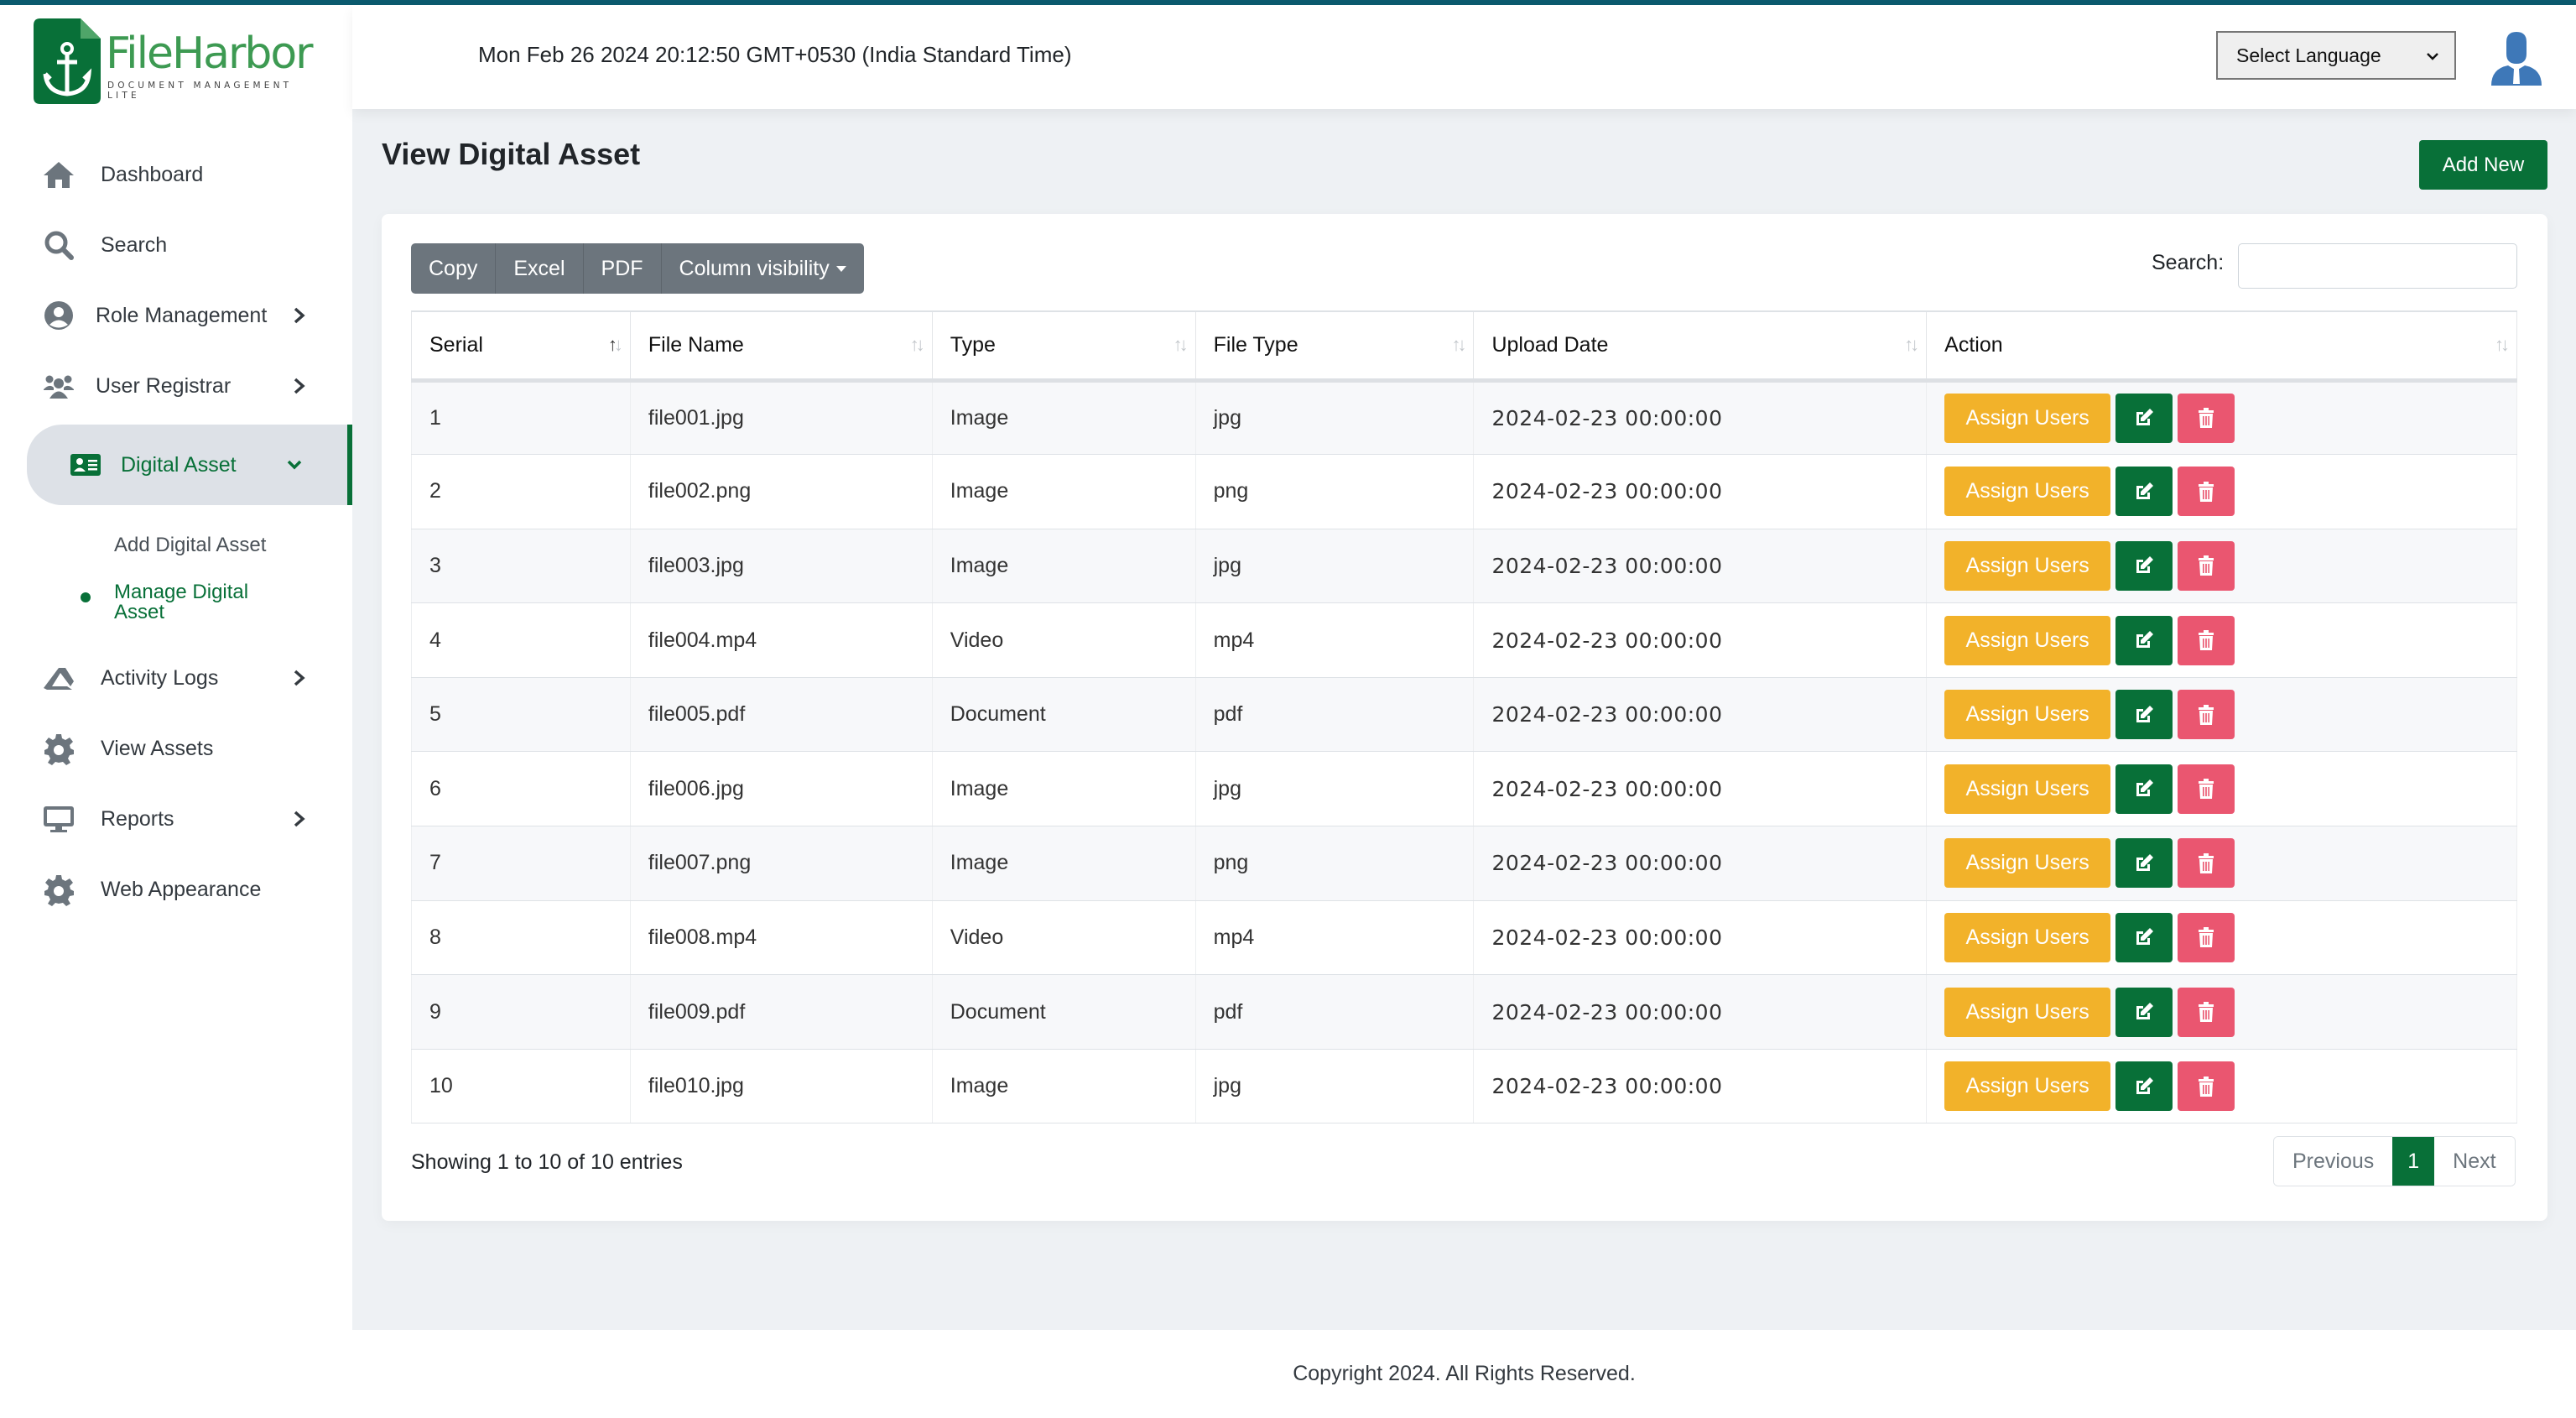 This screenshot has height=1418, width=2576. Describe the element at coordinates (1334, 346) in the screenshot. I see `column-header-file-type: File Type ↑↓` at that location.